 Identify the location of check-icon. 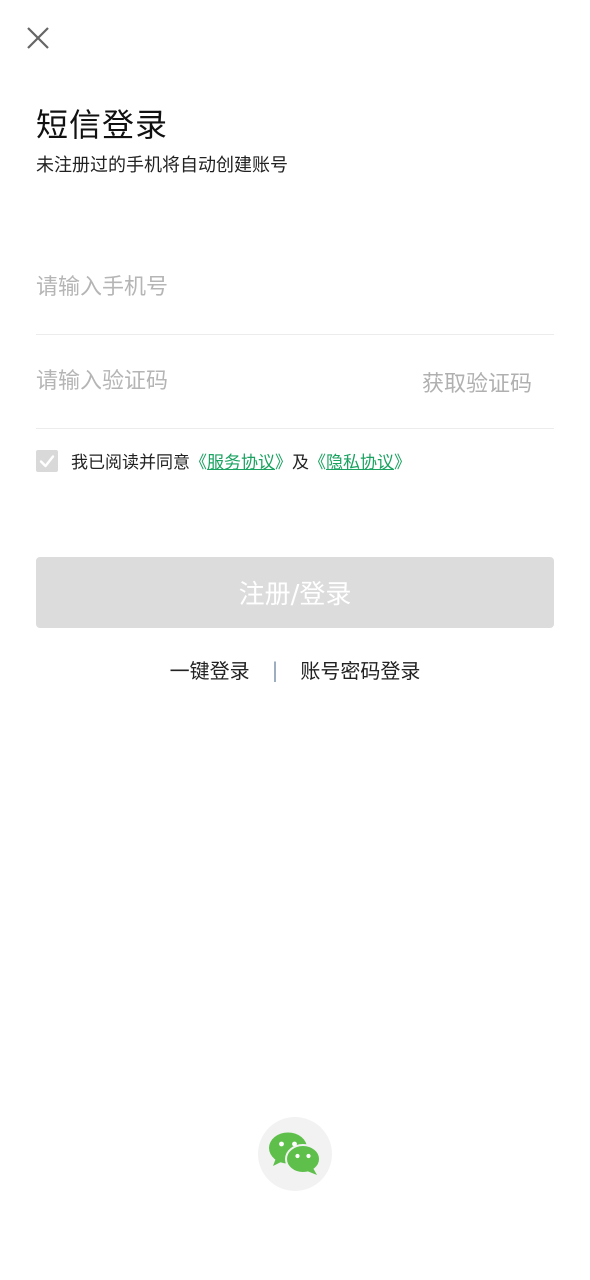
(47, 460).